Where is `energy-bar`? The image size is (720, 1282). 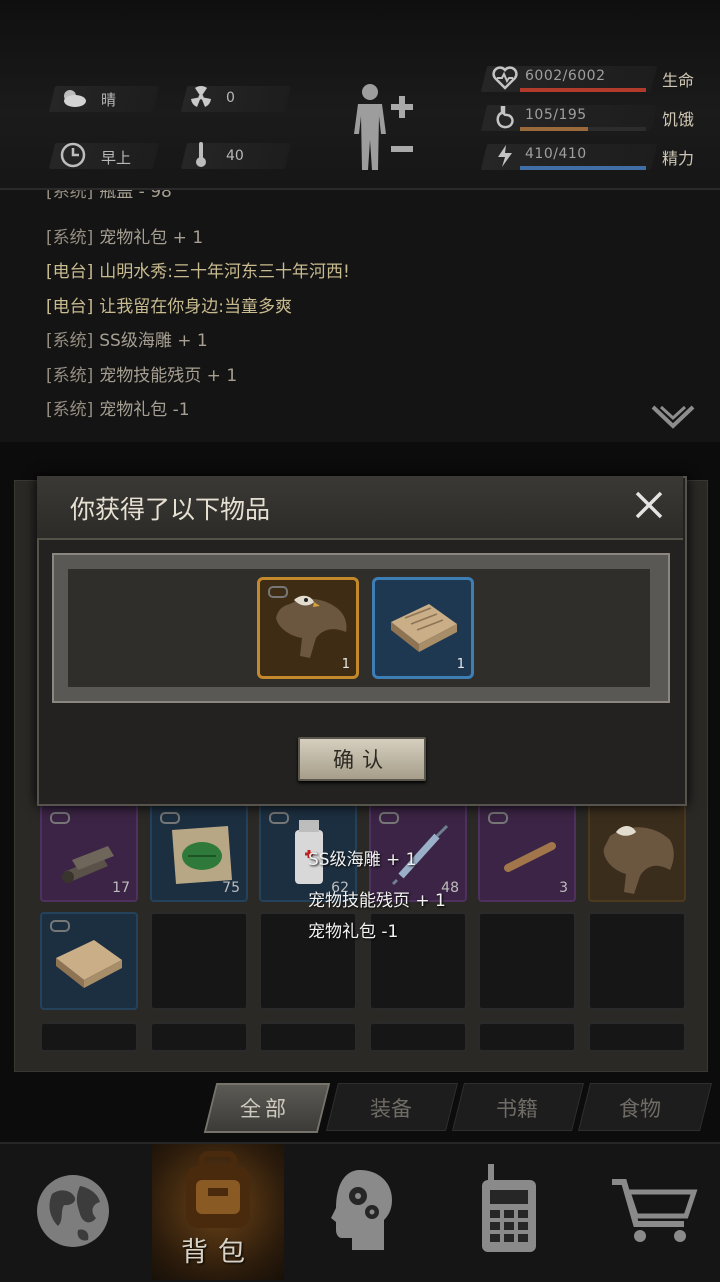 energy-bar is located at coordinates (583, 168).